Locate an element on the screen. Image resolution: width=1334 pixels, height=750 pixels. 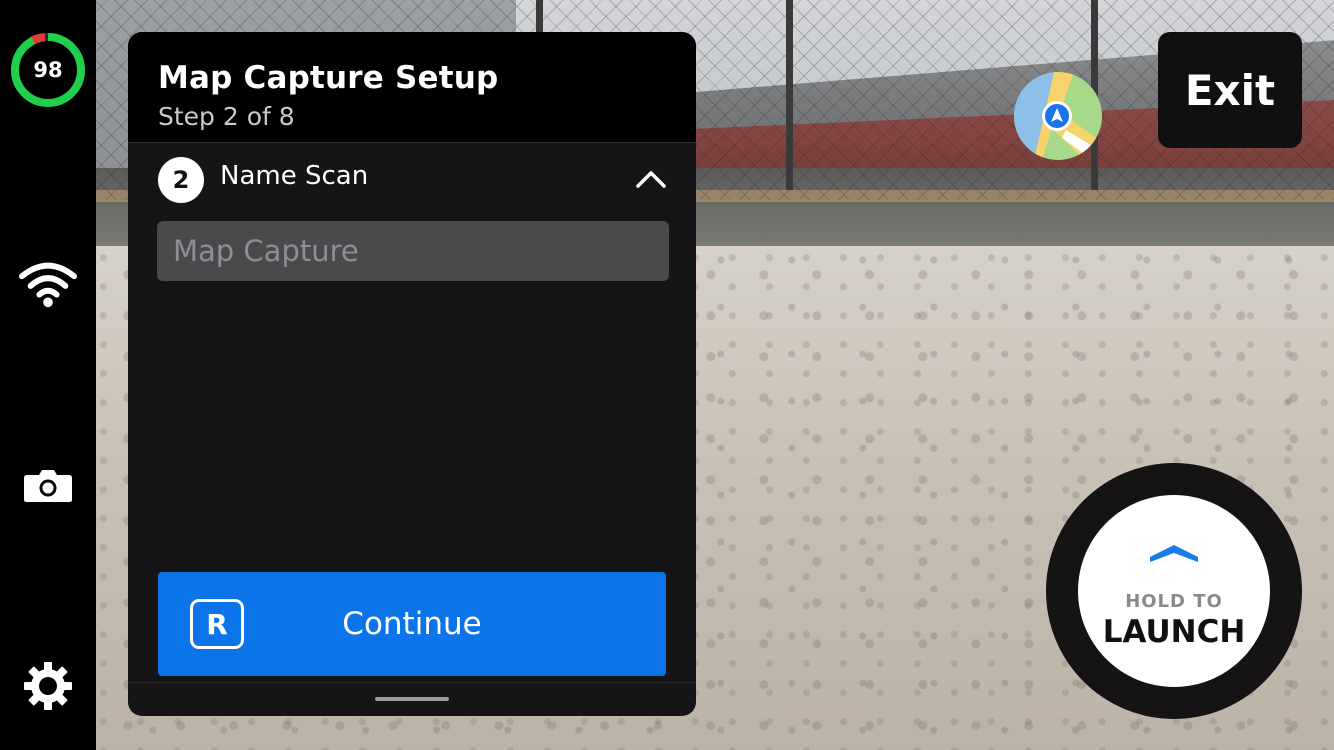
panel-footer is located at coordinates (412, 699).